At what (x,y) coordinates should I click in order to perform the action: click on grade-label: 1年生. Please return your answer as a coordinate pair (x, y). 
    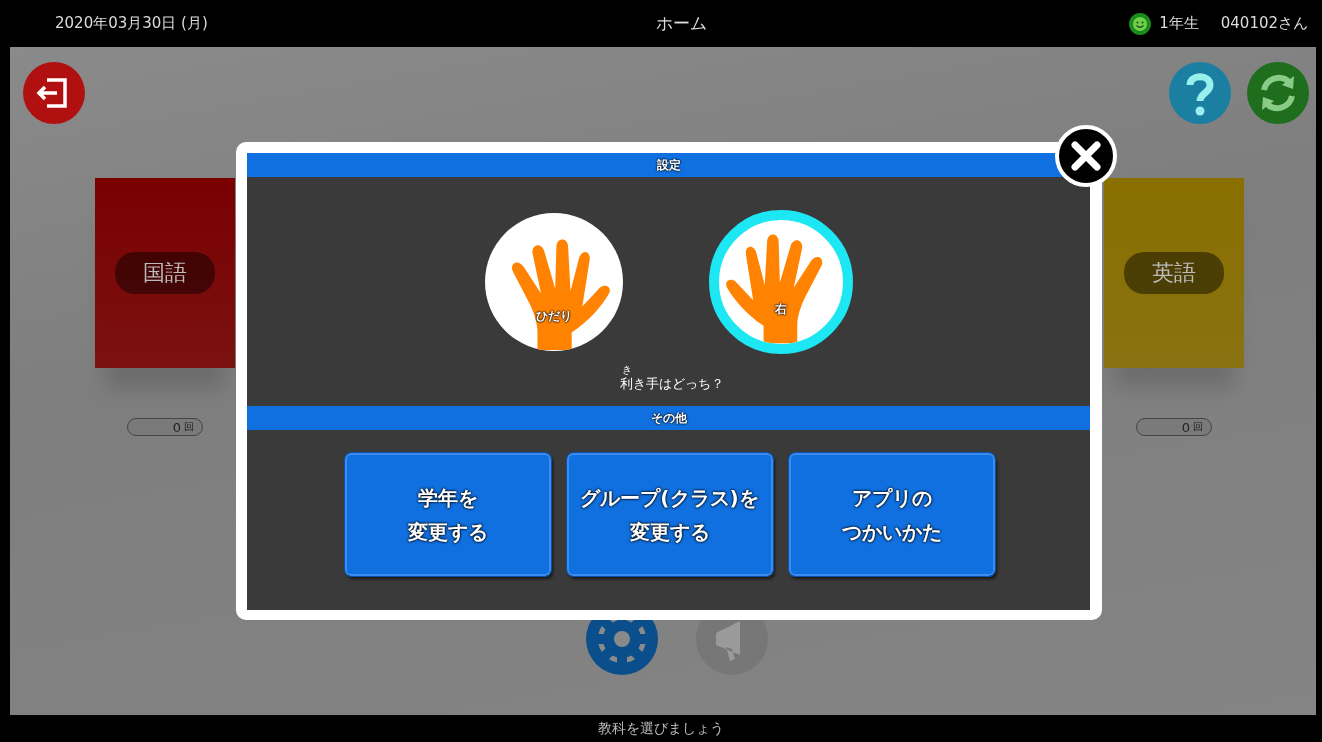
    Looking at the image, I should click on (1179, 23).